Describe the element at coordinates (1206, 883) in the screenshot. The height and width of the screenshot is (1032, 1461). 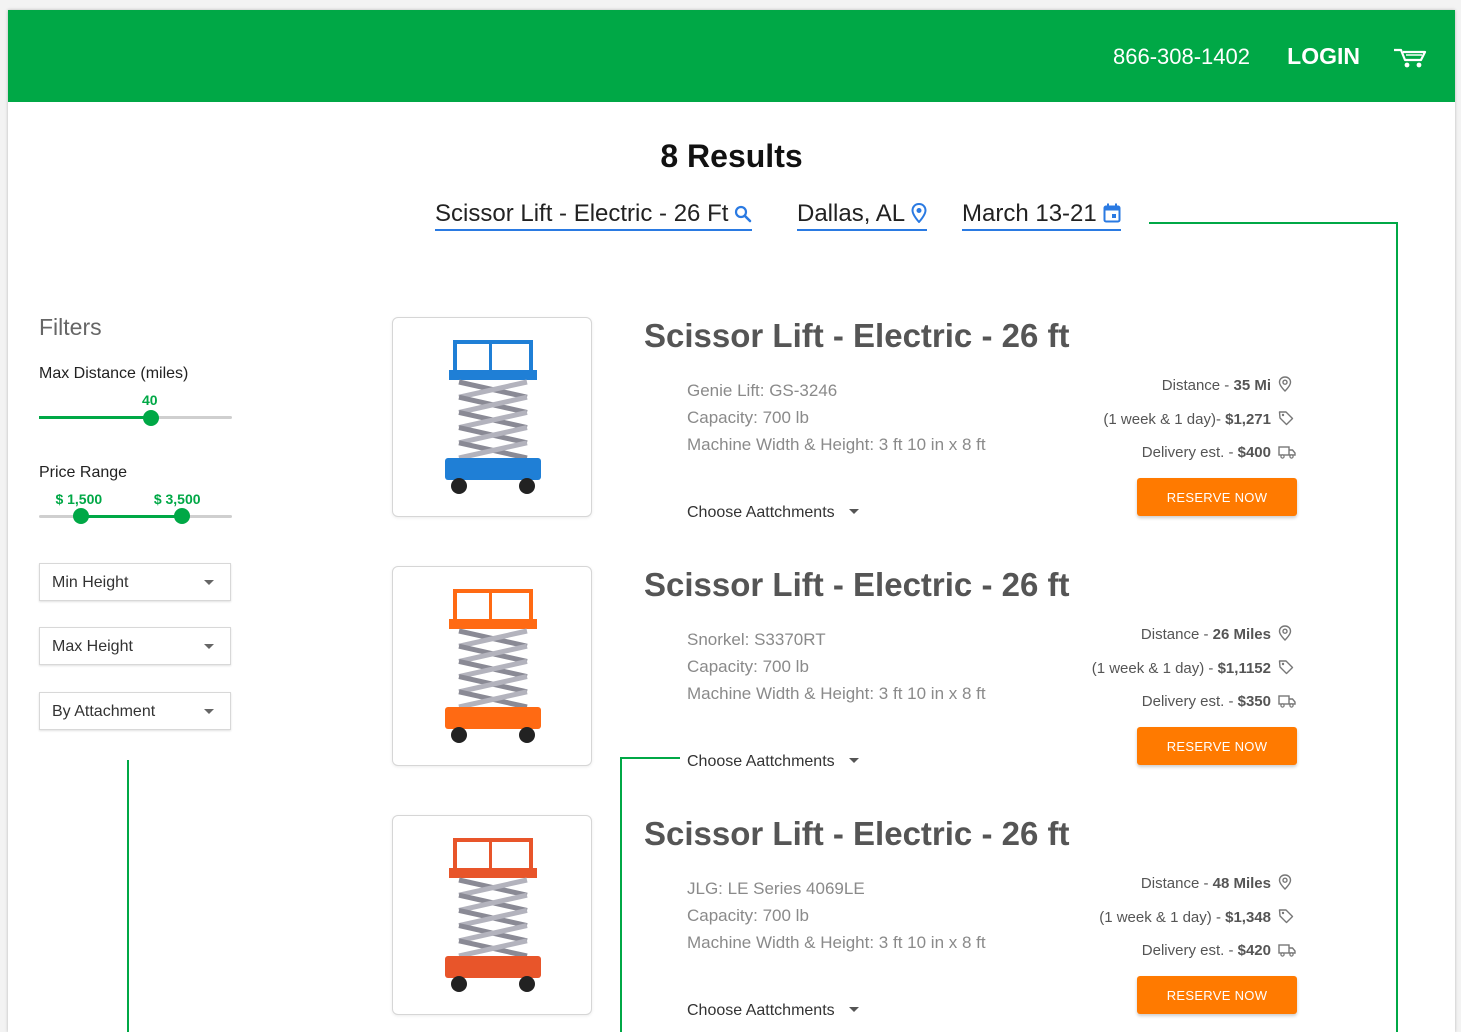
I see `listing-distance: Distance - 48 Miles` at that location.